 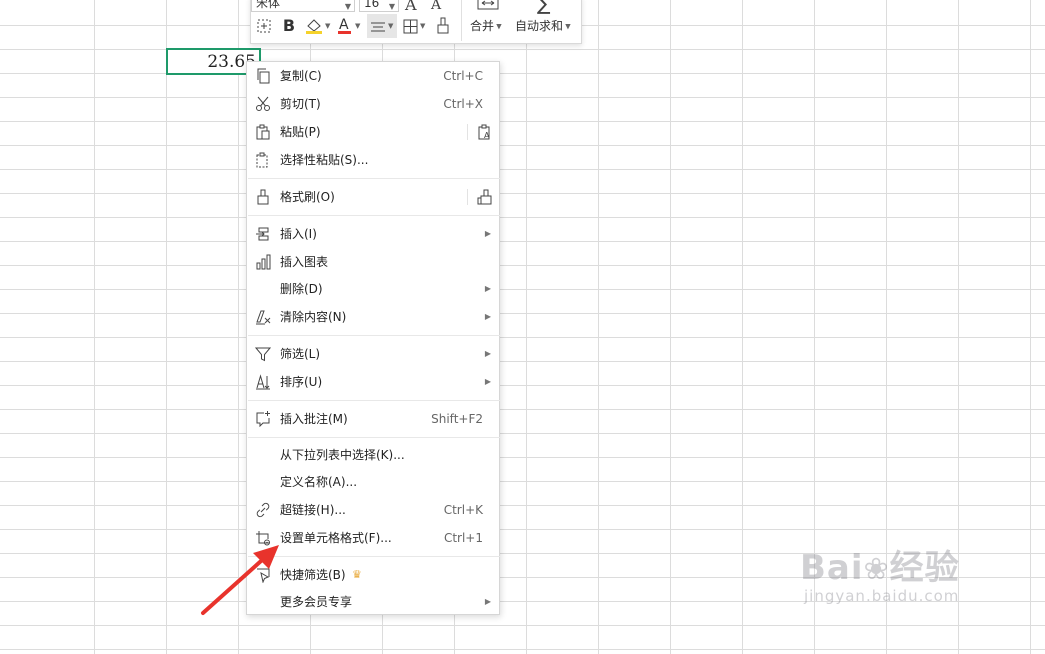 What do you see at coordinates (263, 419) in the screenshot?
I see `comment-icon` at bounding box center [263, 419].